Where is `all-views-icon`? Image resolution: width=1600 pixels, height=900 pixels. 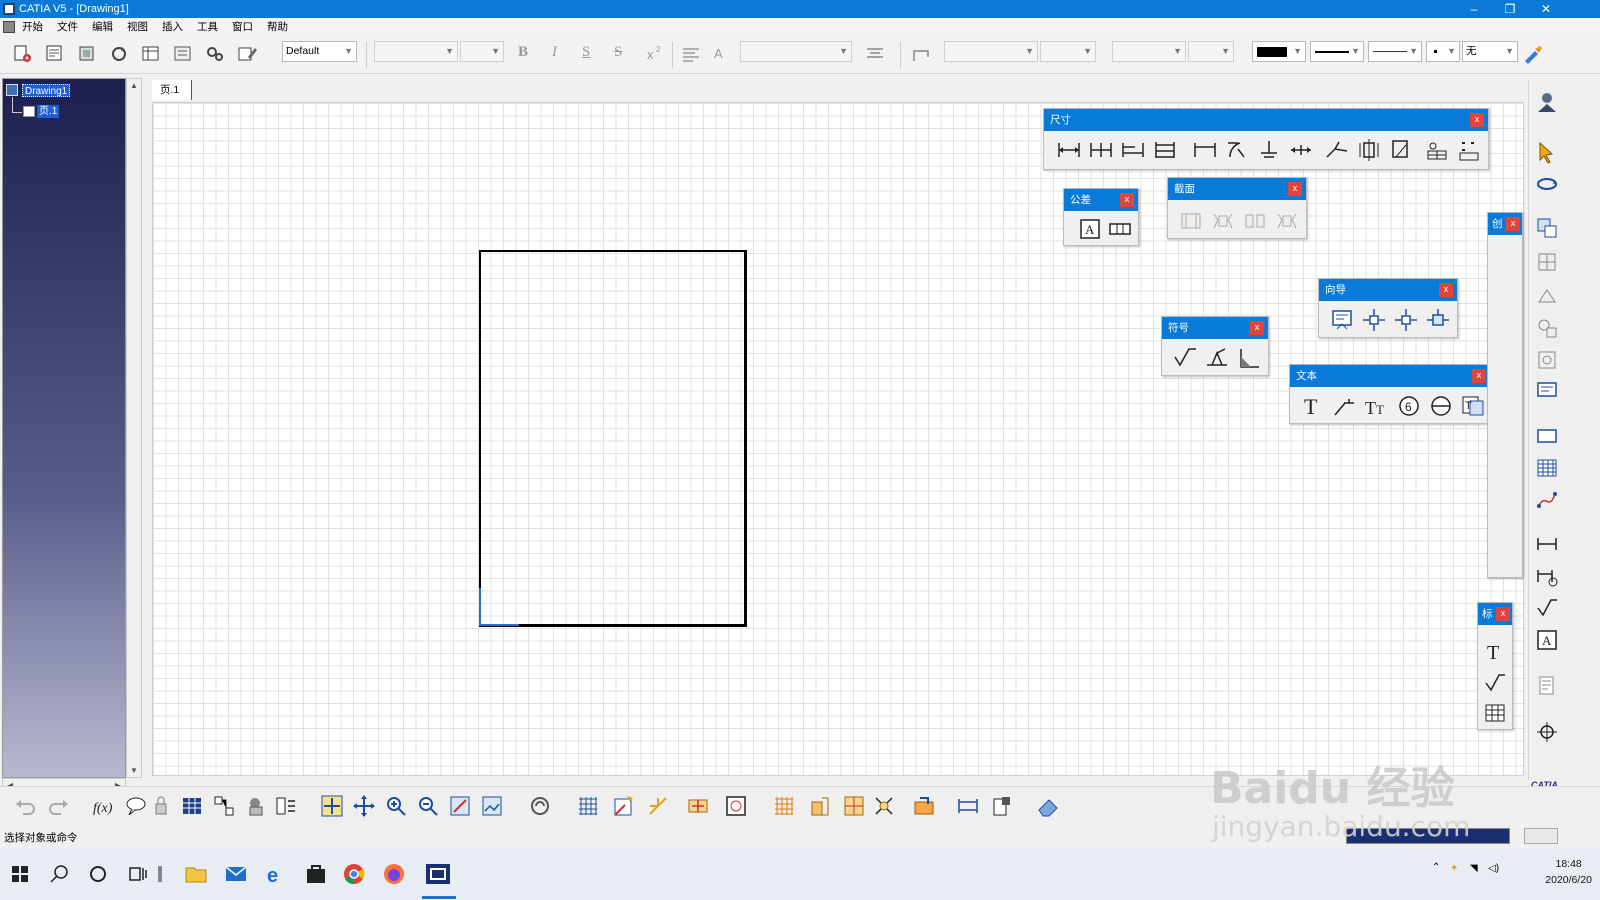
all-views-icon is located at coordinates (1438, 320).